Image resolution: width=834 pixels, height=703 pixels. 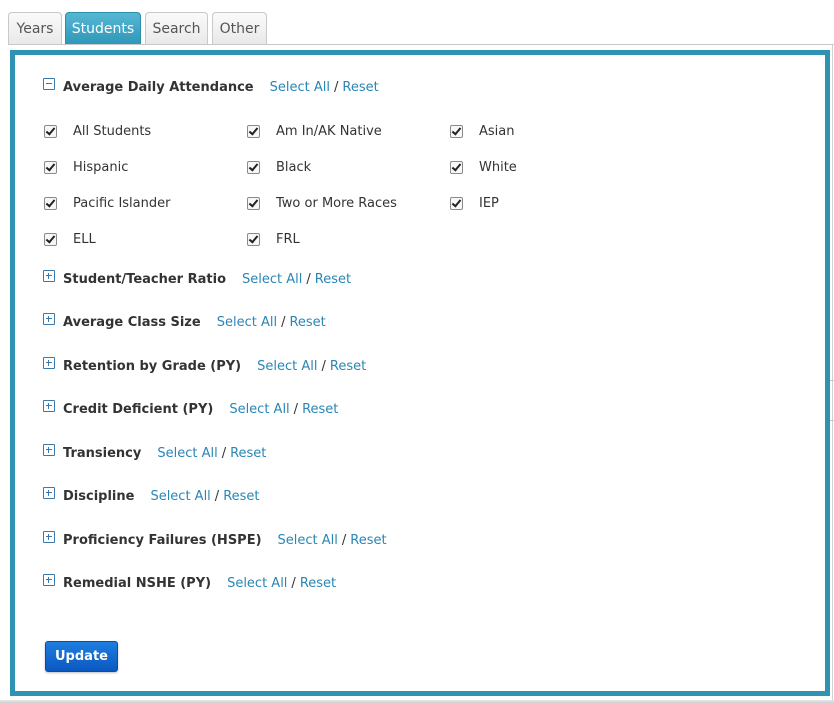 I want to click on section-average-class-size: Average Class Size Select All / Reset, so click(x=184, y=322).